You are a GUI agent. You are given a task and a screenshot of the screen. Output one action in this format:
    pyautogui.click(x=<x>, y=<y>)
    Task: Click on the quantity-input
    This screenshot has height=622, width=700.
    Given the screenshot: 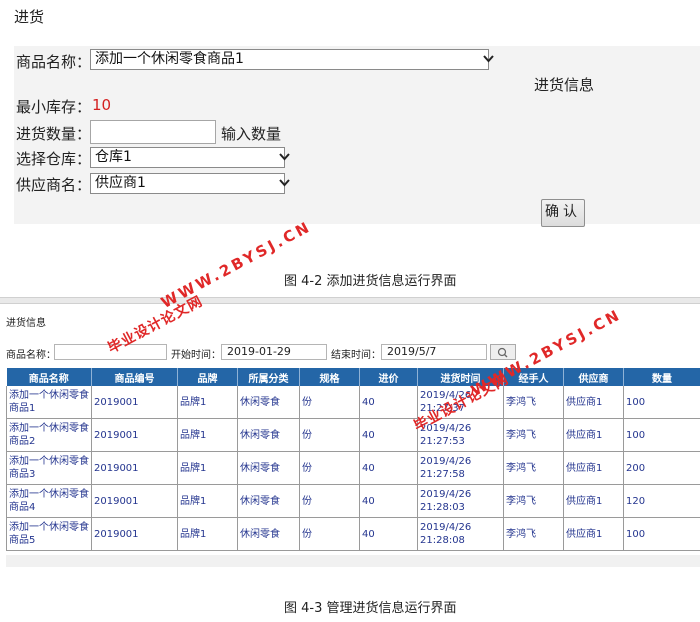 What is the action you would take?
    pyautogui.click(x=153, y=132)
    